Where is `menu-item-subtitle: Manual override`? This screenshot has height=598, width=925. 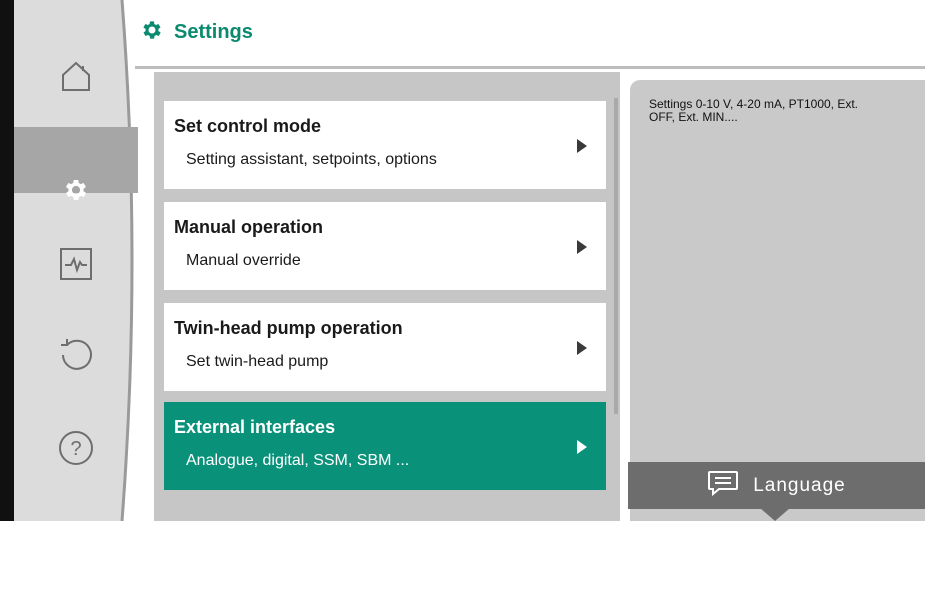
menu-item-subtitle: Manual override is located at coordinates (243, 260).